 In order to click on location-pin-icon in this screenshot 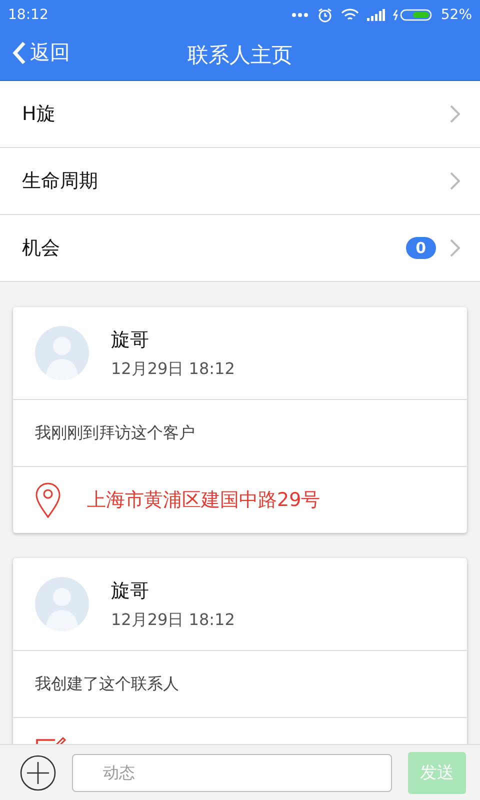, I will do `click(48, 500)`.